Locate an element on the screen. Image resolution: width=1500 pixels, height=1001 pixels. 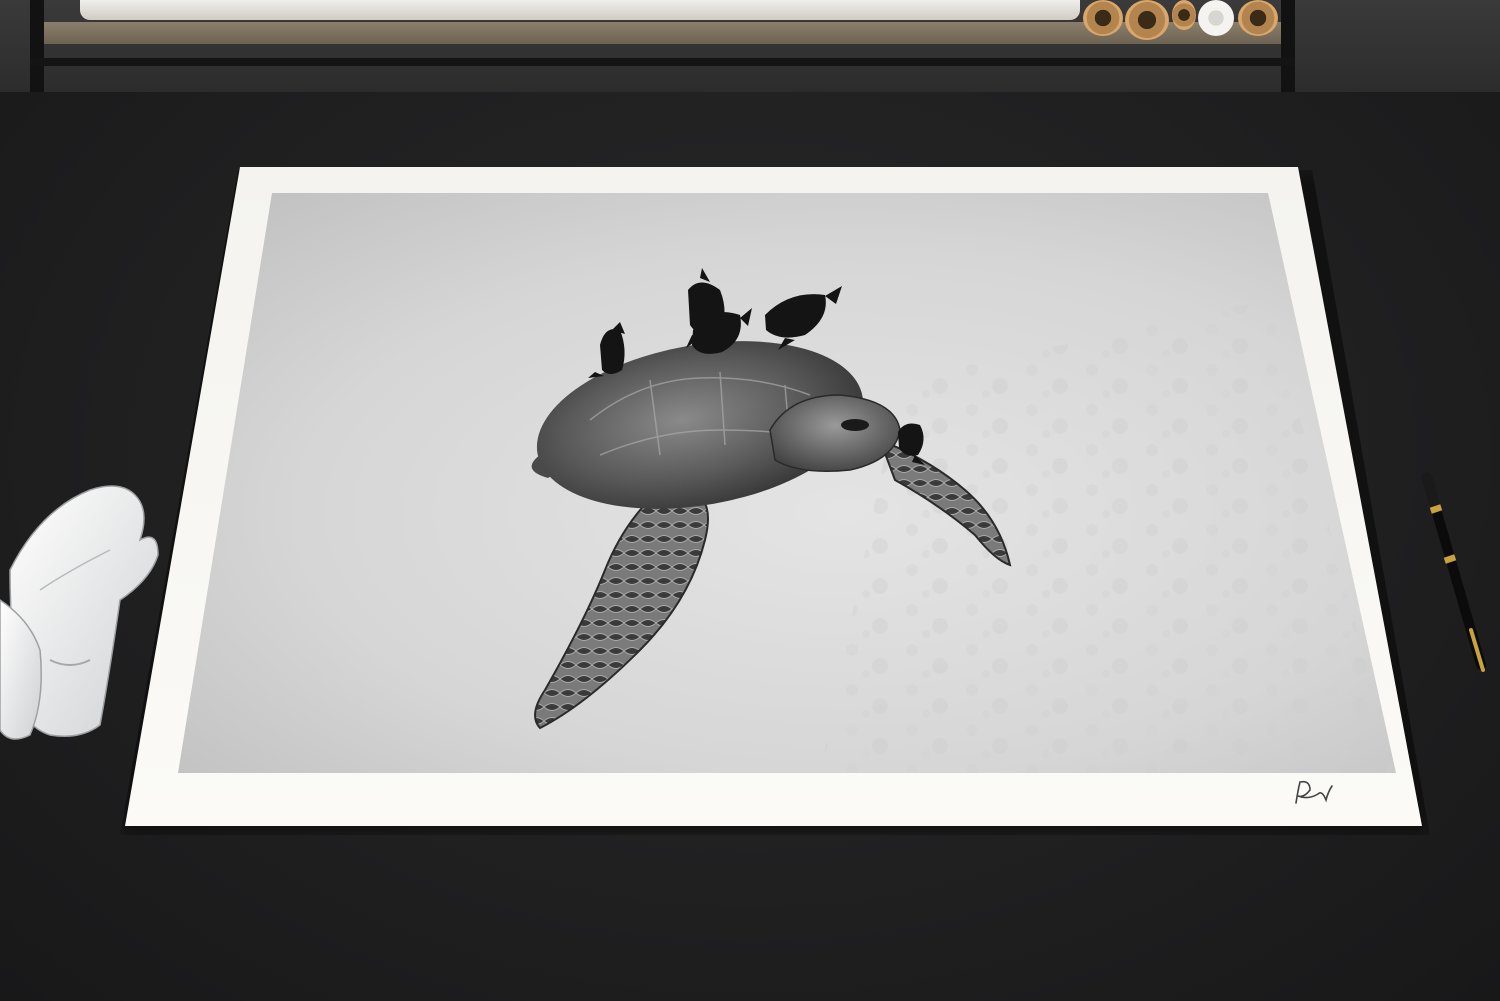
white-cotton-gloves-icon is located at coordinates (79, 612).